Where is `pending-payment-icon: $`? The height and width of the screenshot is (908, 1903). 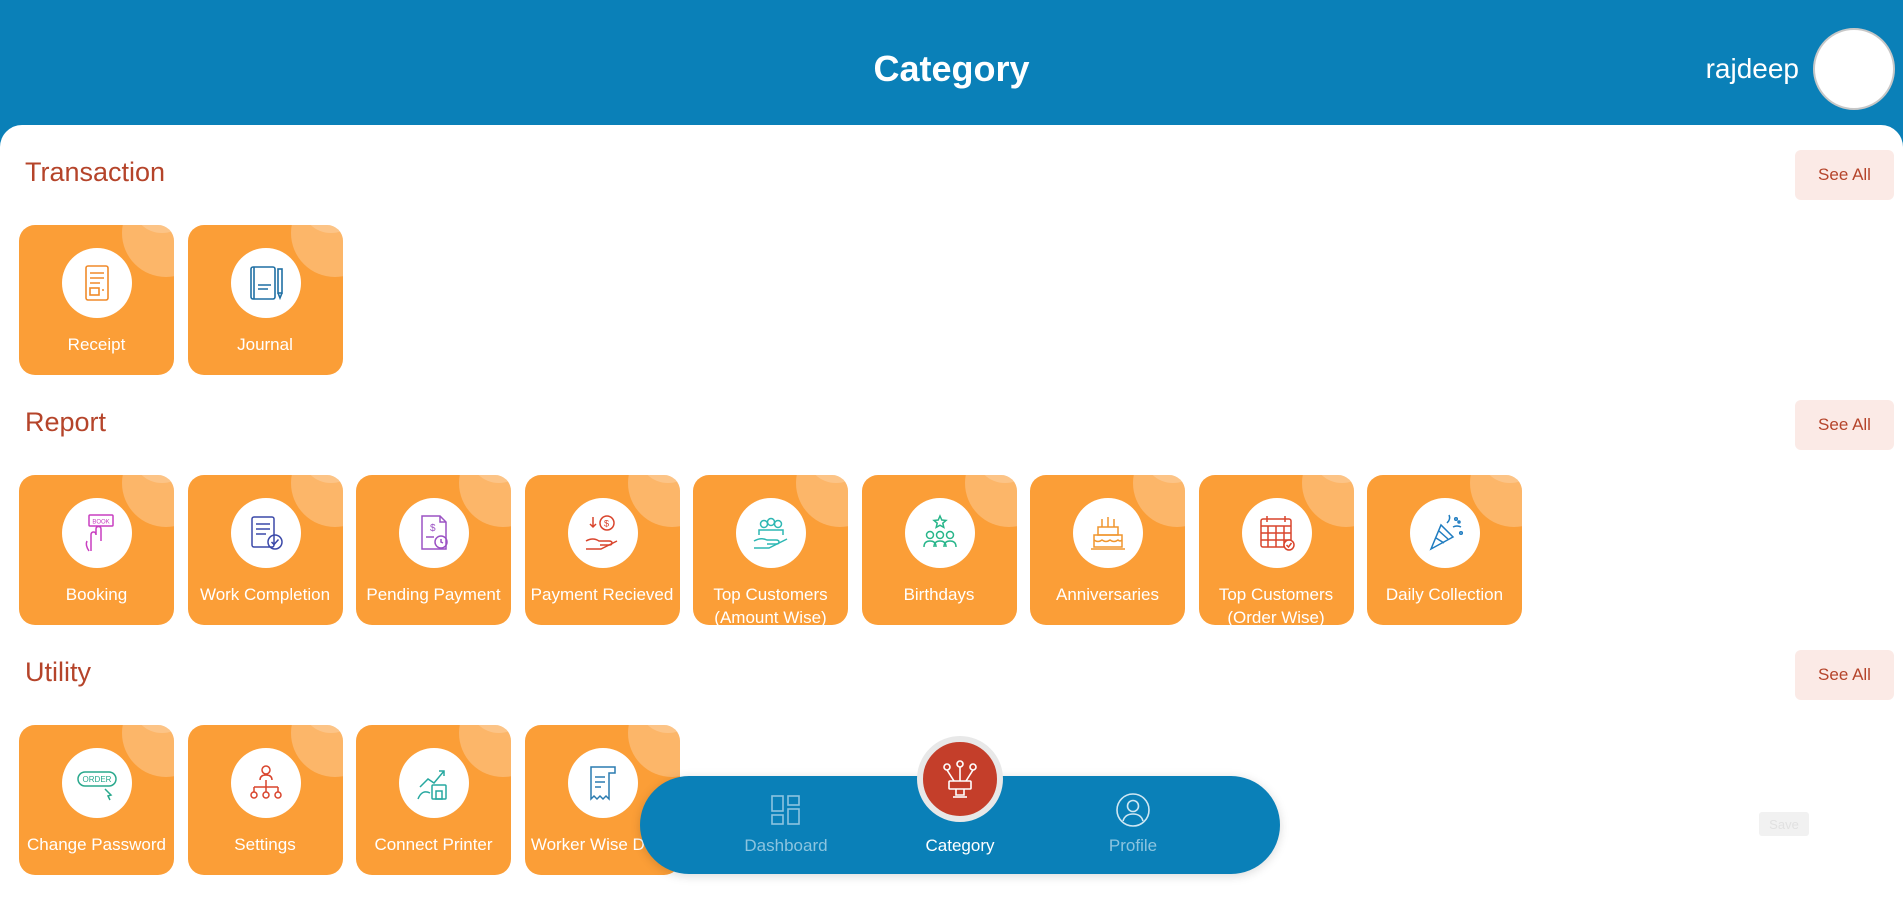
pending-payment-icon: $ is located at coordinates (434, 533).